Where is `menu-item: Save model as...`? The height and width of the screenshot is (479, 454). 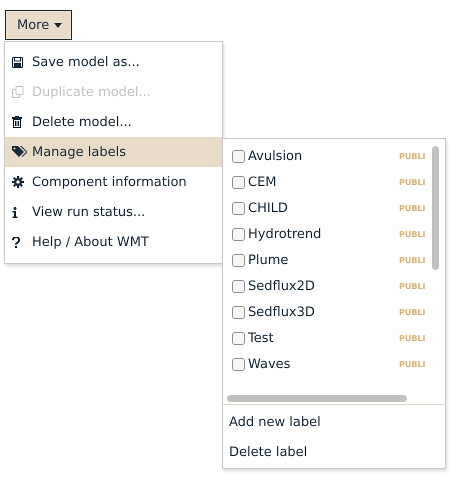
menu-item: Save model as... is located at coordinates (113, 62).